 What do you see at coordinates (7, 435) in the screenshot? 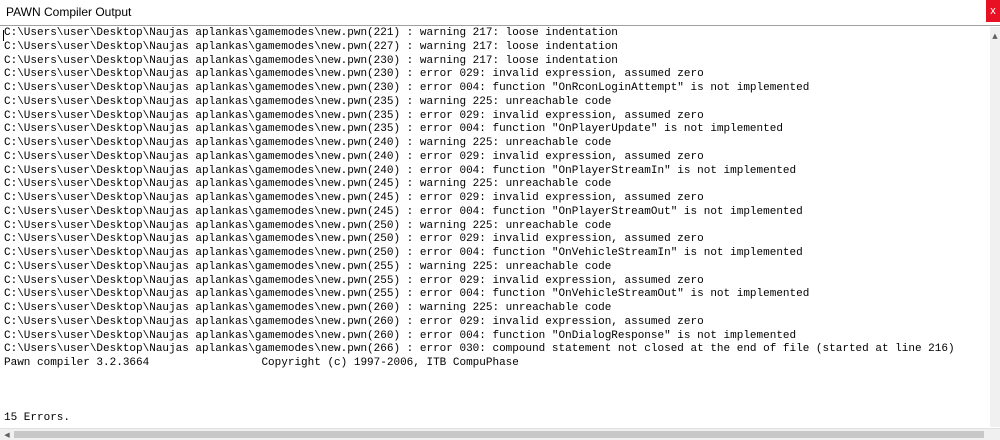
I see `scroll-left-arrow-icon: ◀` at bounding box center [7, 435].